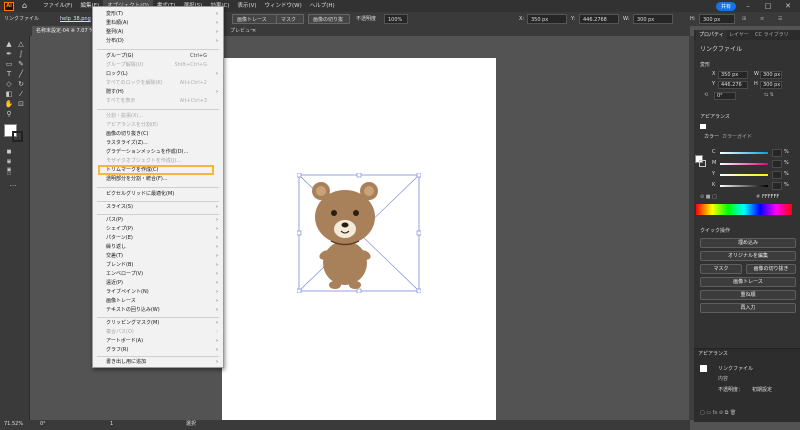  I want to click on share-button: 共有, so click(725, 6).